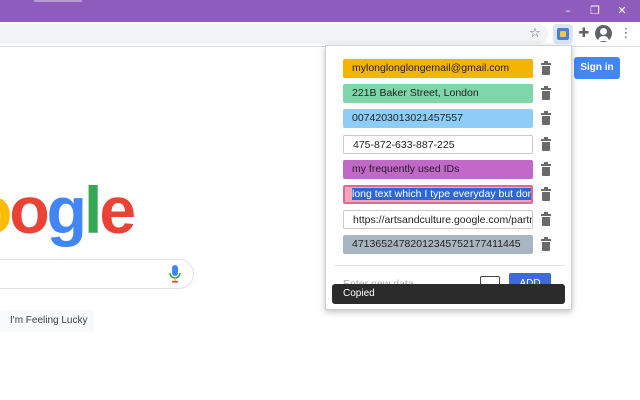 This screenshot has width=640, height=400. I want to click on browser-title-bar: – ❐ ✕, so click(320, 11).